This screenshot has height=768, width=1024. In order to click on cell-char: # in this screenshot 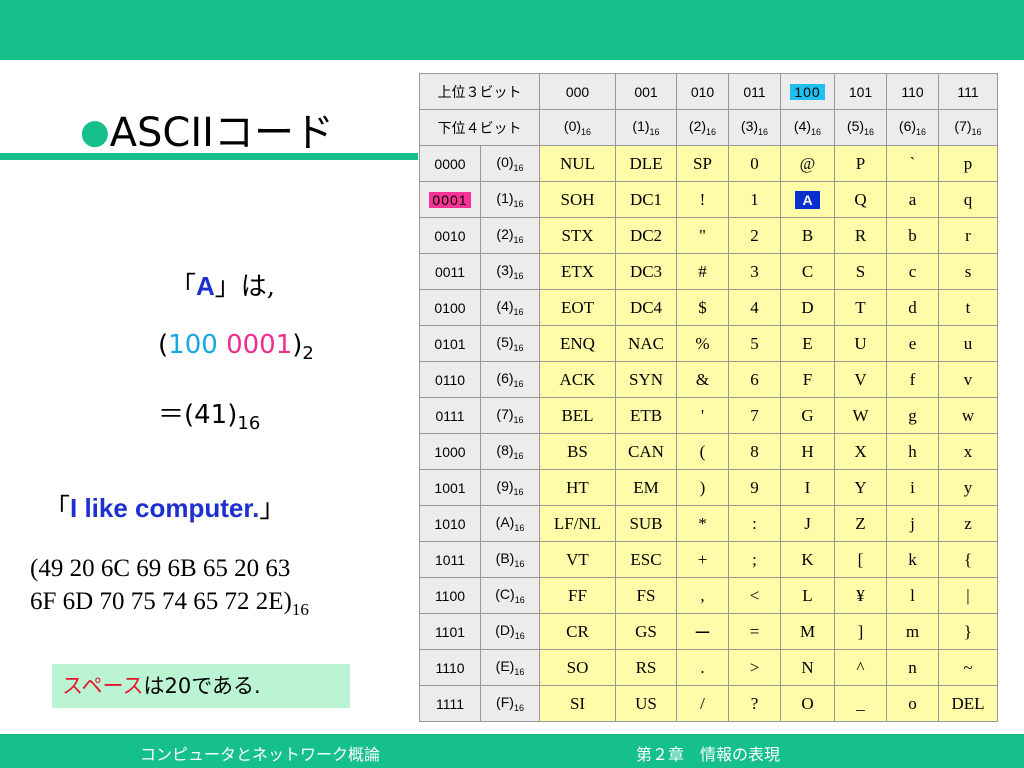, I will do `click(702, 271)`.